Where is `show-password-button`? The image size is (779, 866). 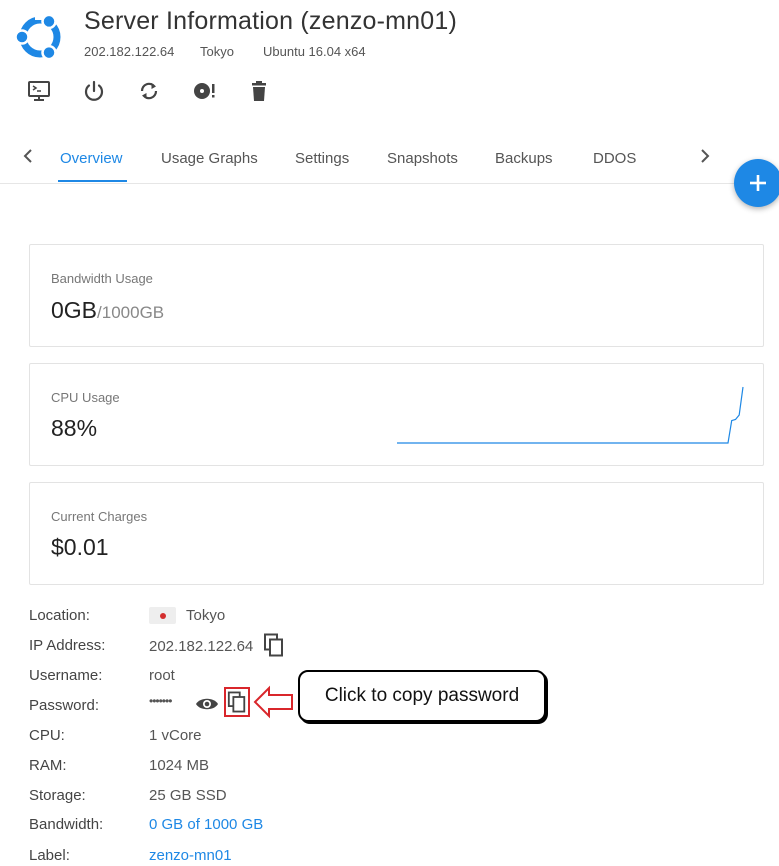 show-password-button is located at coordinates (207, 704).